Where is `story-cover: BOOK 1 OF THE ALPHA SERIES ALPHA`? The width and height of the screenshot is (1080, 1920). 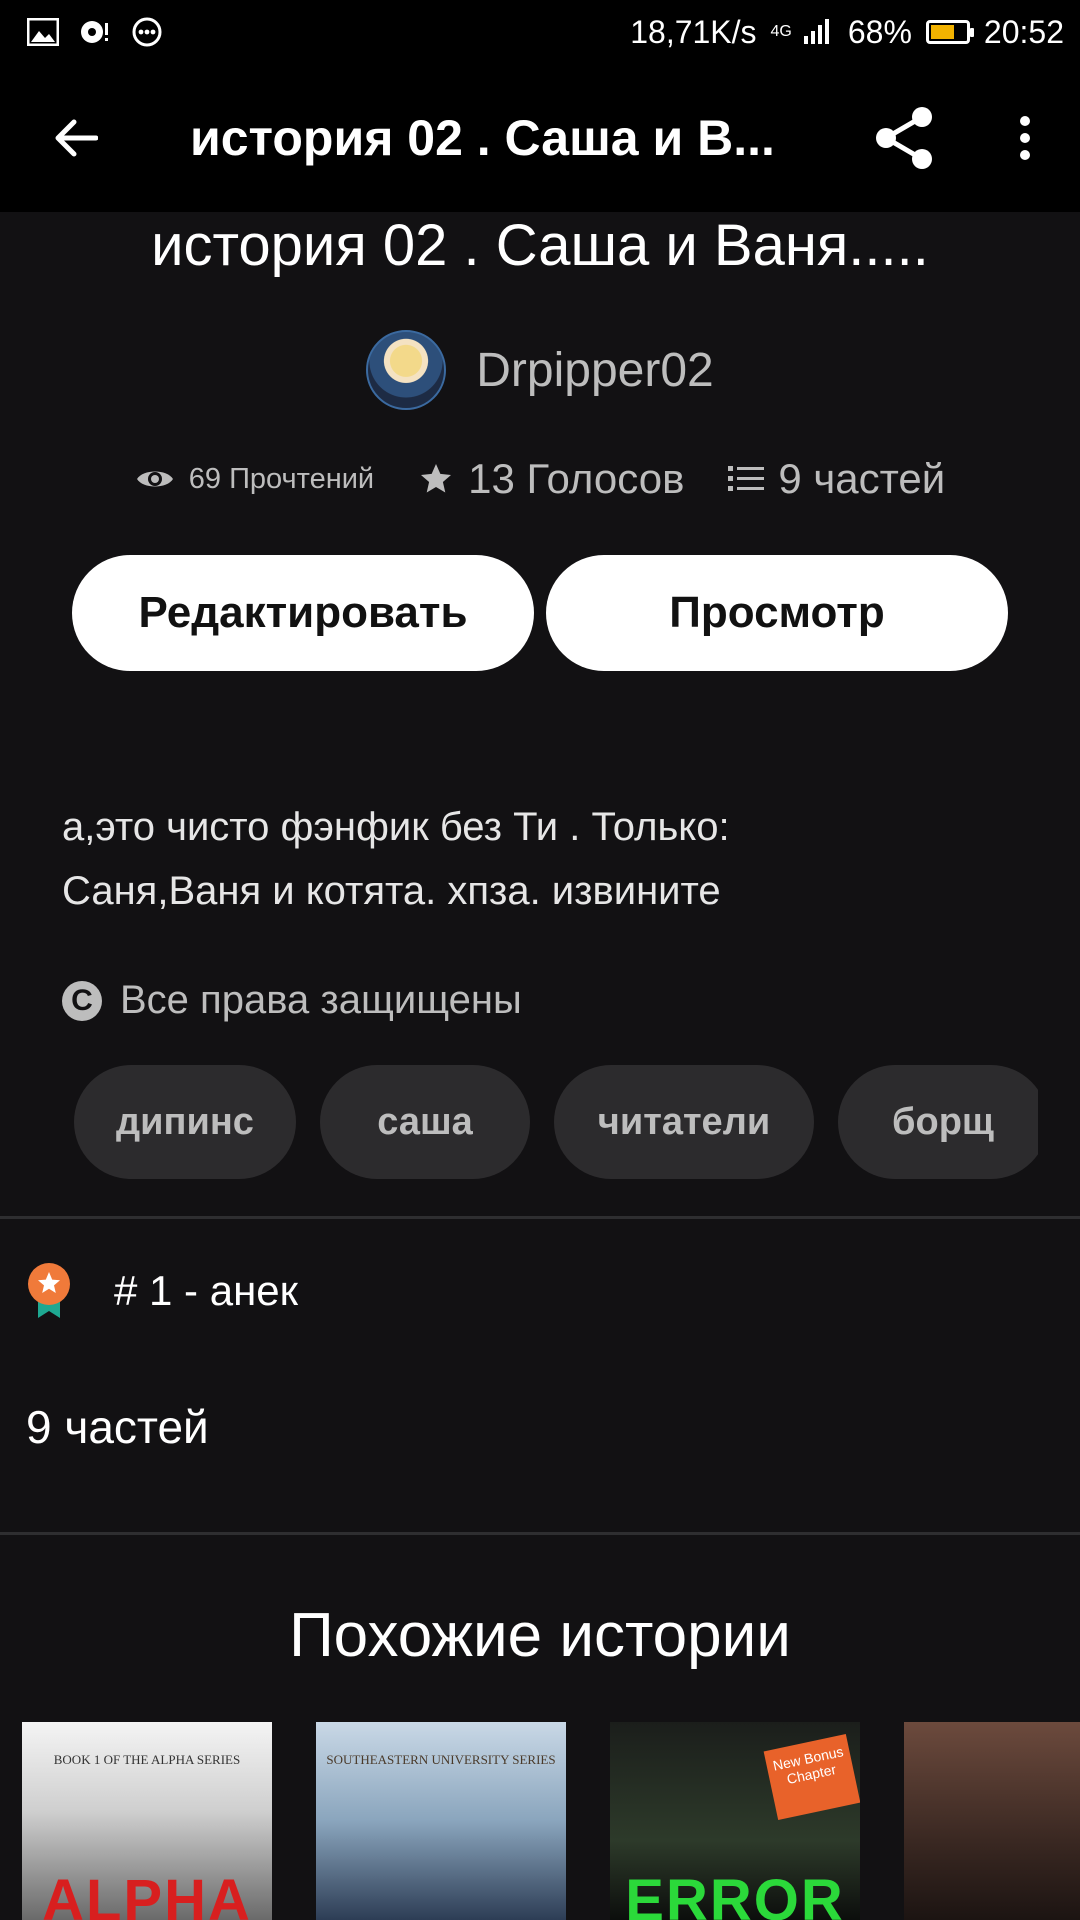
story-cover: BOOK 1 OF THE ALPHA SERIES ALPHA is located at coordinates (147, 1821).